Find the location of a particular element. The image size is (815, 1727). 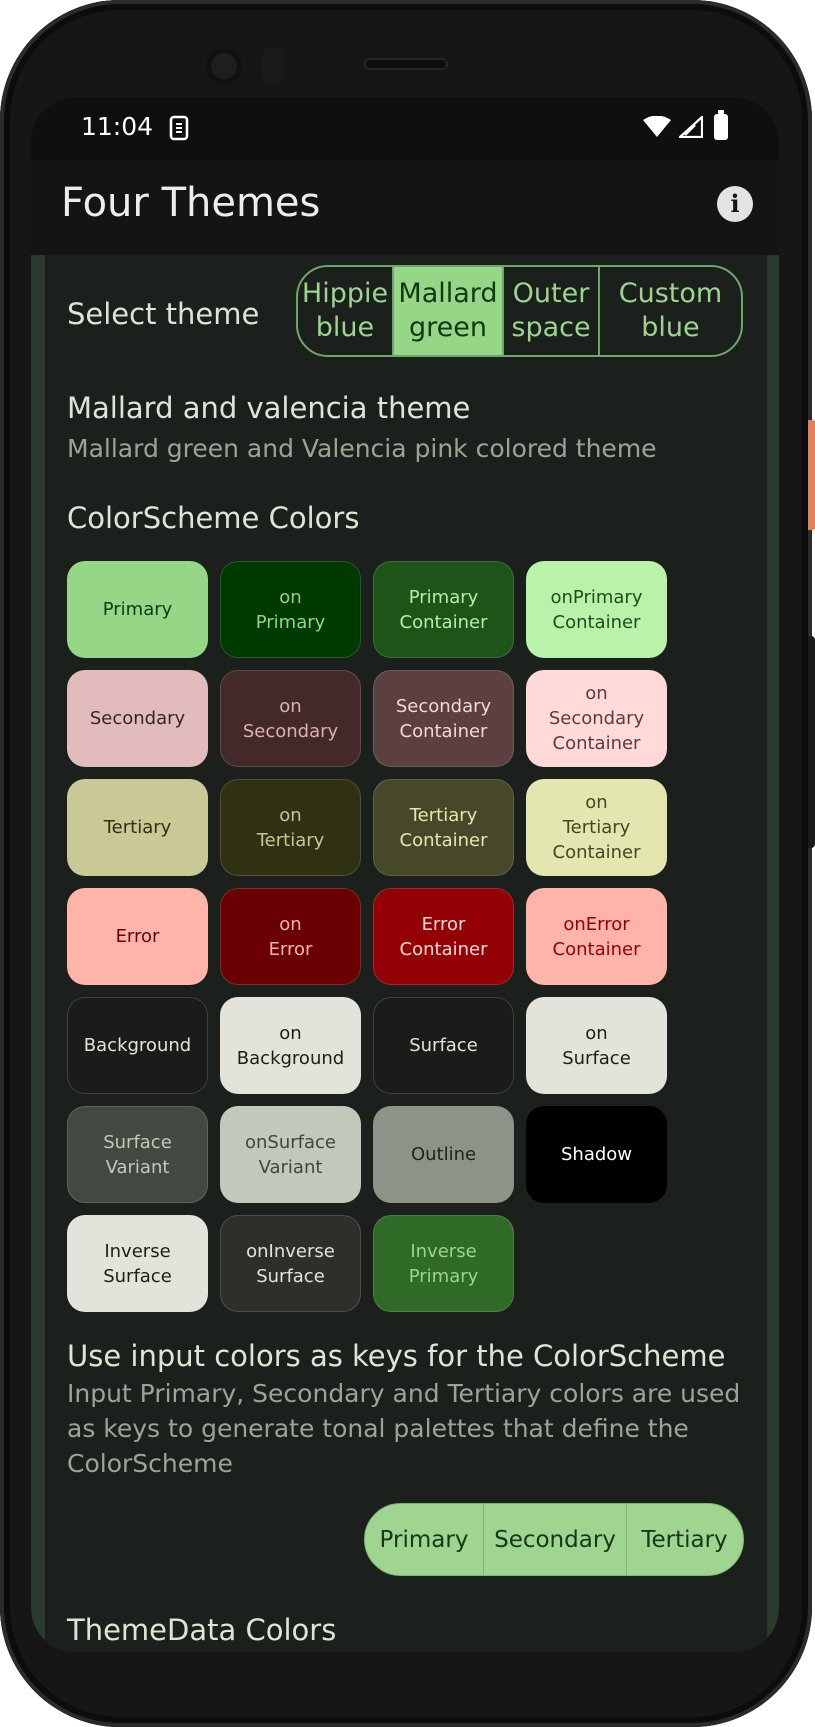

swatch-label: Outline is located at coordinates (443, 1154).